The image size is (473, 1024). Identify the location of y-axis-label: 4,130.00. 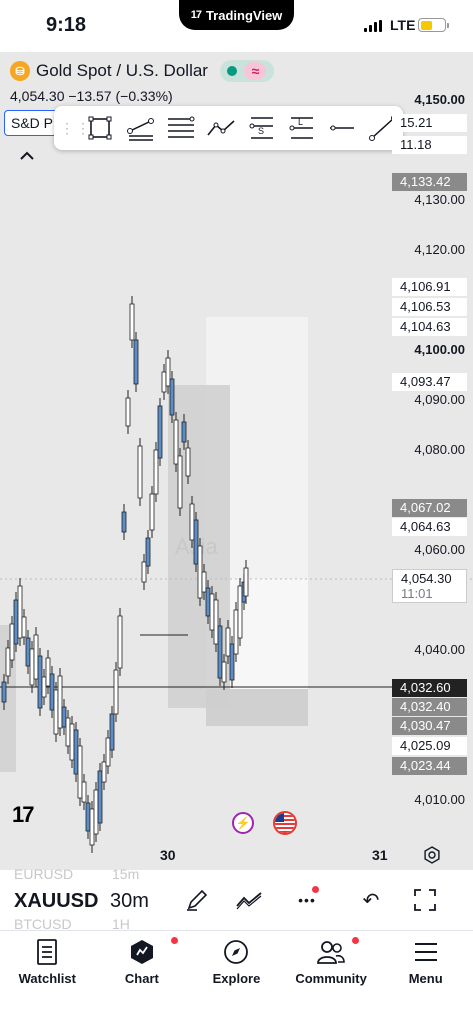
(439, 199).